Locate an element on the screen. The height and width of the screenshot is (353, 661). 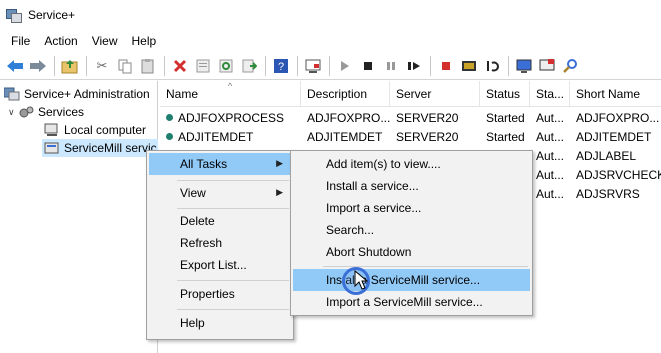
tree-root-label: Service+ Administration is located at coordinates (87, 94).